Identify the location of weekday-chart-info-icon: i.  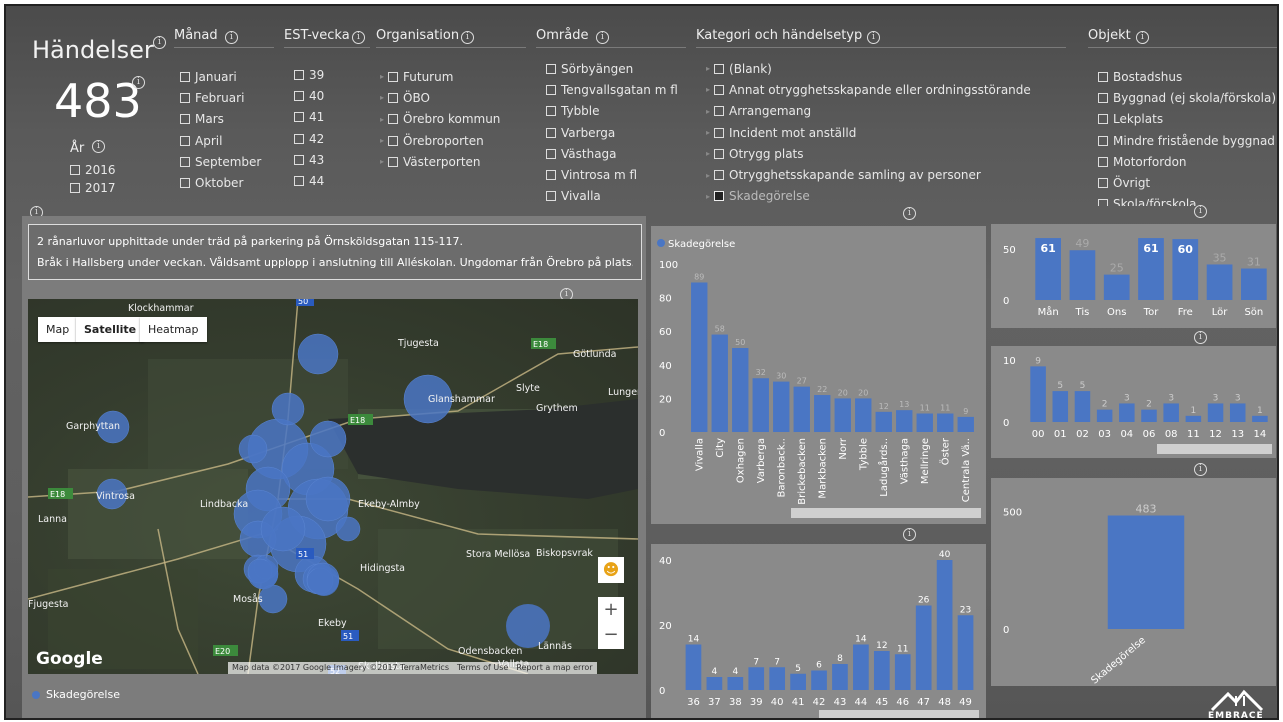
(1200, 211).